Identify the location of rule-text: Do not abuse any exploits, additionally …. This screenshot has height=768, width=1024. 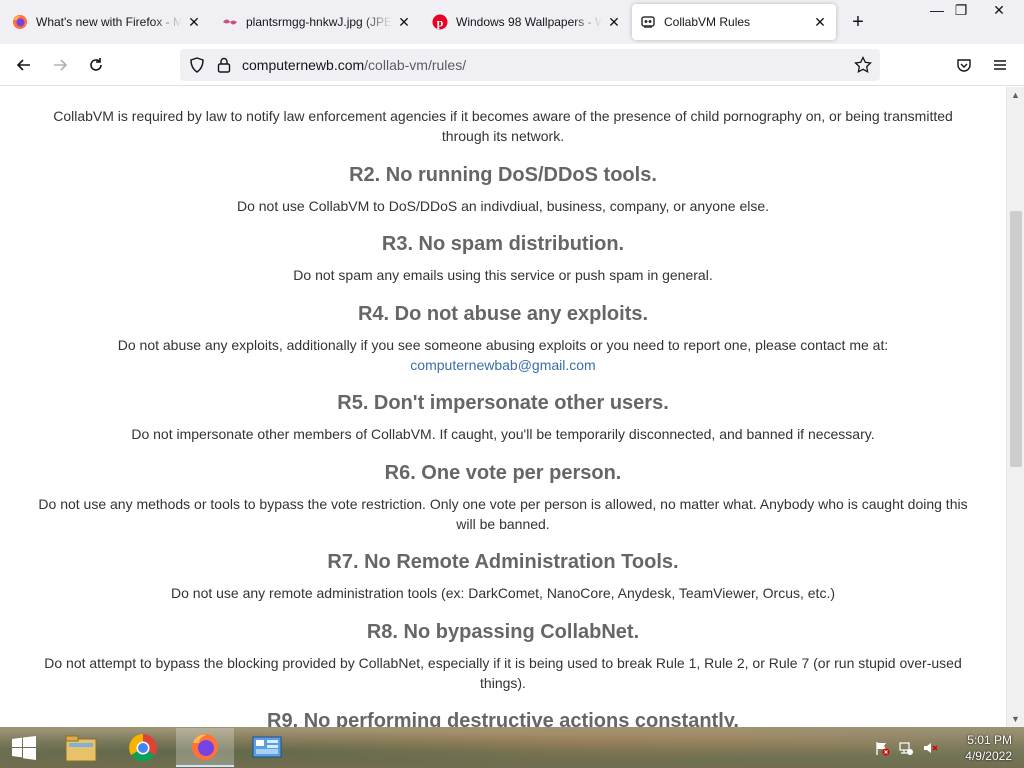
(503, 345).